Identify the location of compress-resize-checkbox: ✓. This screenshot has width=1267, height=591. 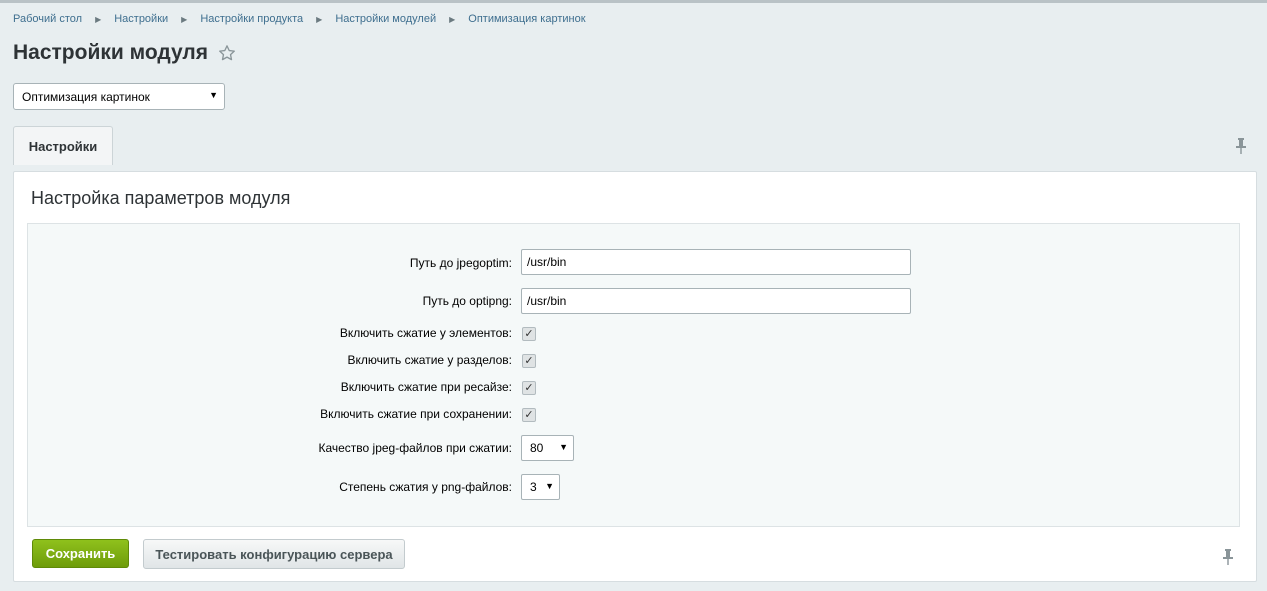
(529, 388).